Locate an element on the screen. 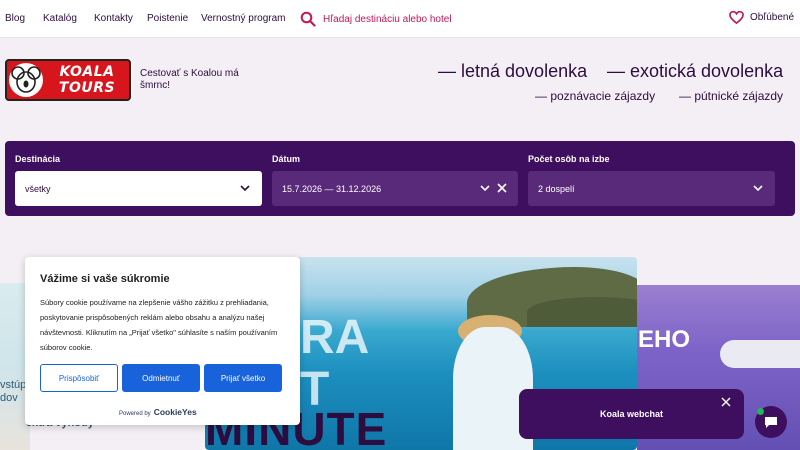 The height and width of the screenshot is (450, 800). powered-by-cookieyes: Powered by CookieYes is located at coordinates (158, 412).